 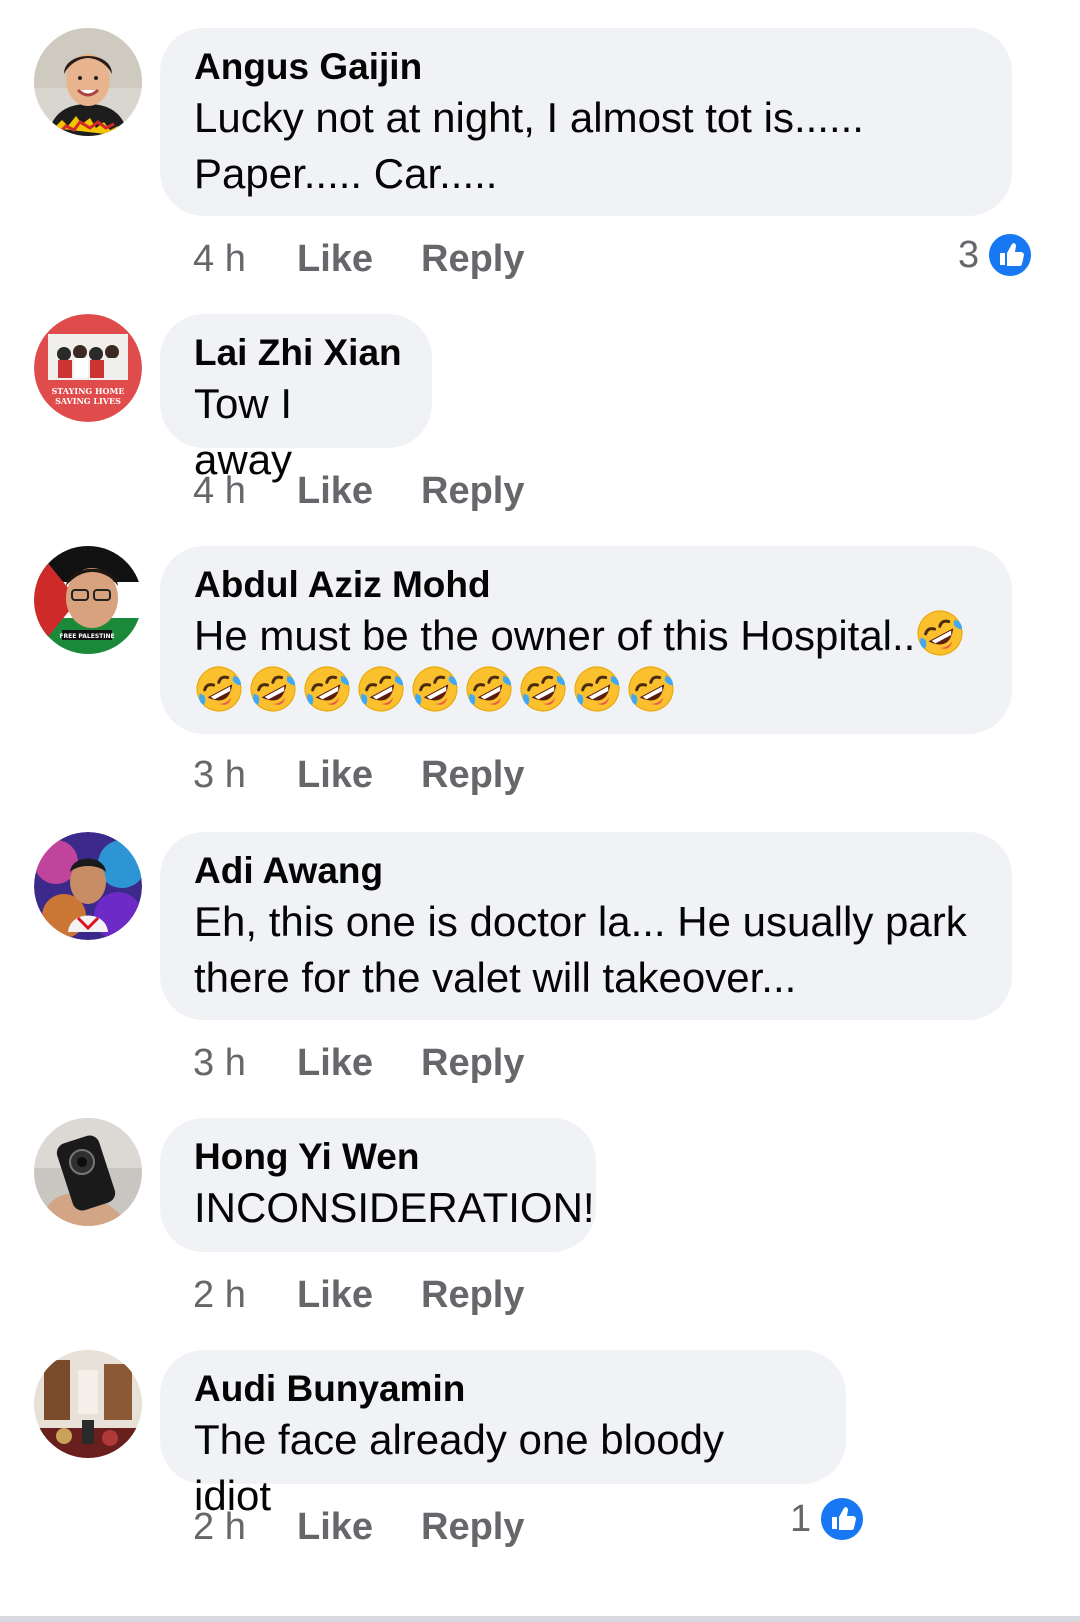 What do you see at coordinates (296, 398) in the screenshot?
I see `comment-bubble: Lai Zhi Xian Tow I away` at bounding box center [296, 398].